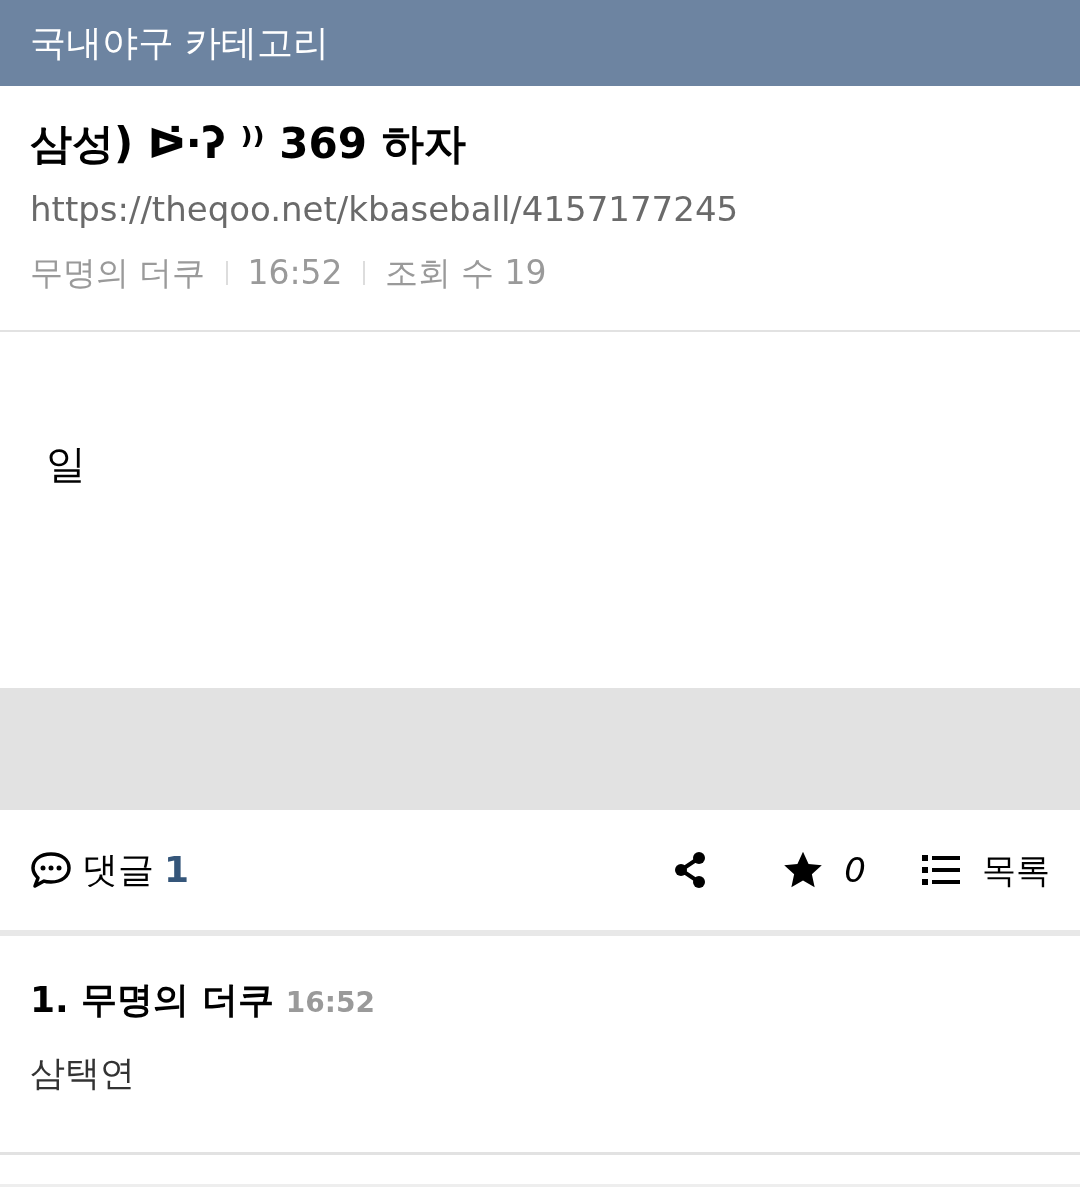 The height and width of the screenshot is (1189, 1080). Describe the element at coordinates (66, 464) in the screenshot. I see `post-body: 일` at that location.